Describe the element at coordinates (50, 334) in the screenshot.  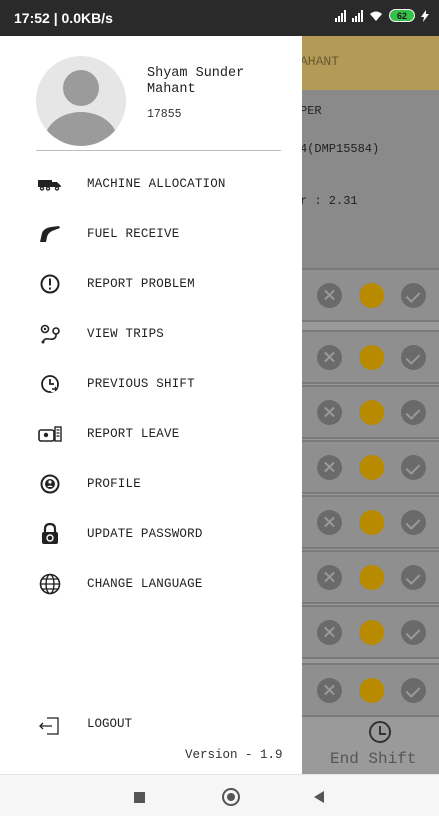
I see `route-icon` at that location.